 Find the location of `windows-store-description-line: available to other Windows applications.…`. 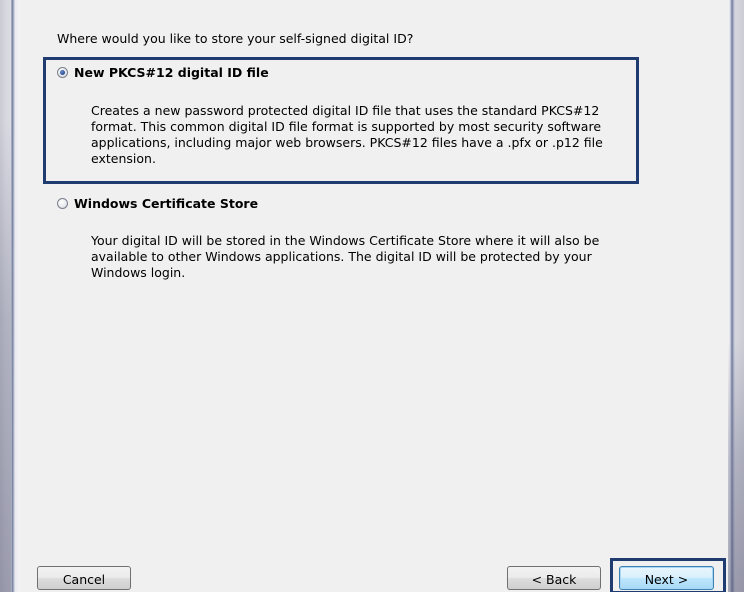

windows-store-description-line: available to other Windows applications.… is located at coordinates (341, 256).